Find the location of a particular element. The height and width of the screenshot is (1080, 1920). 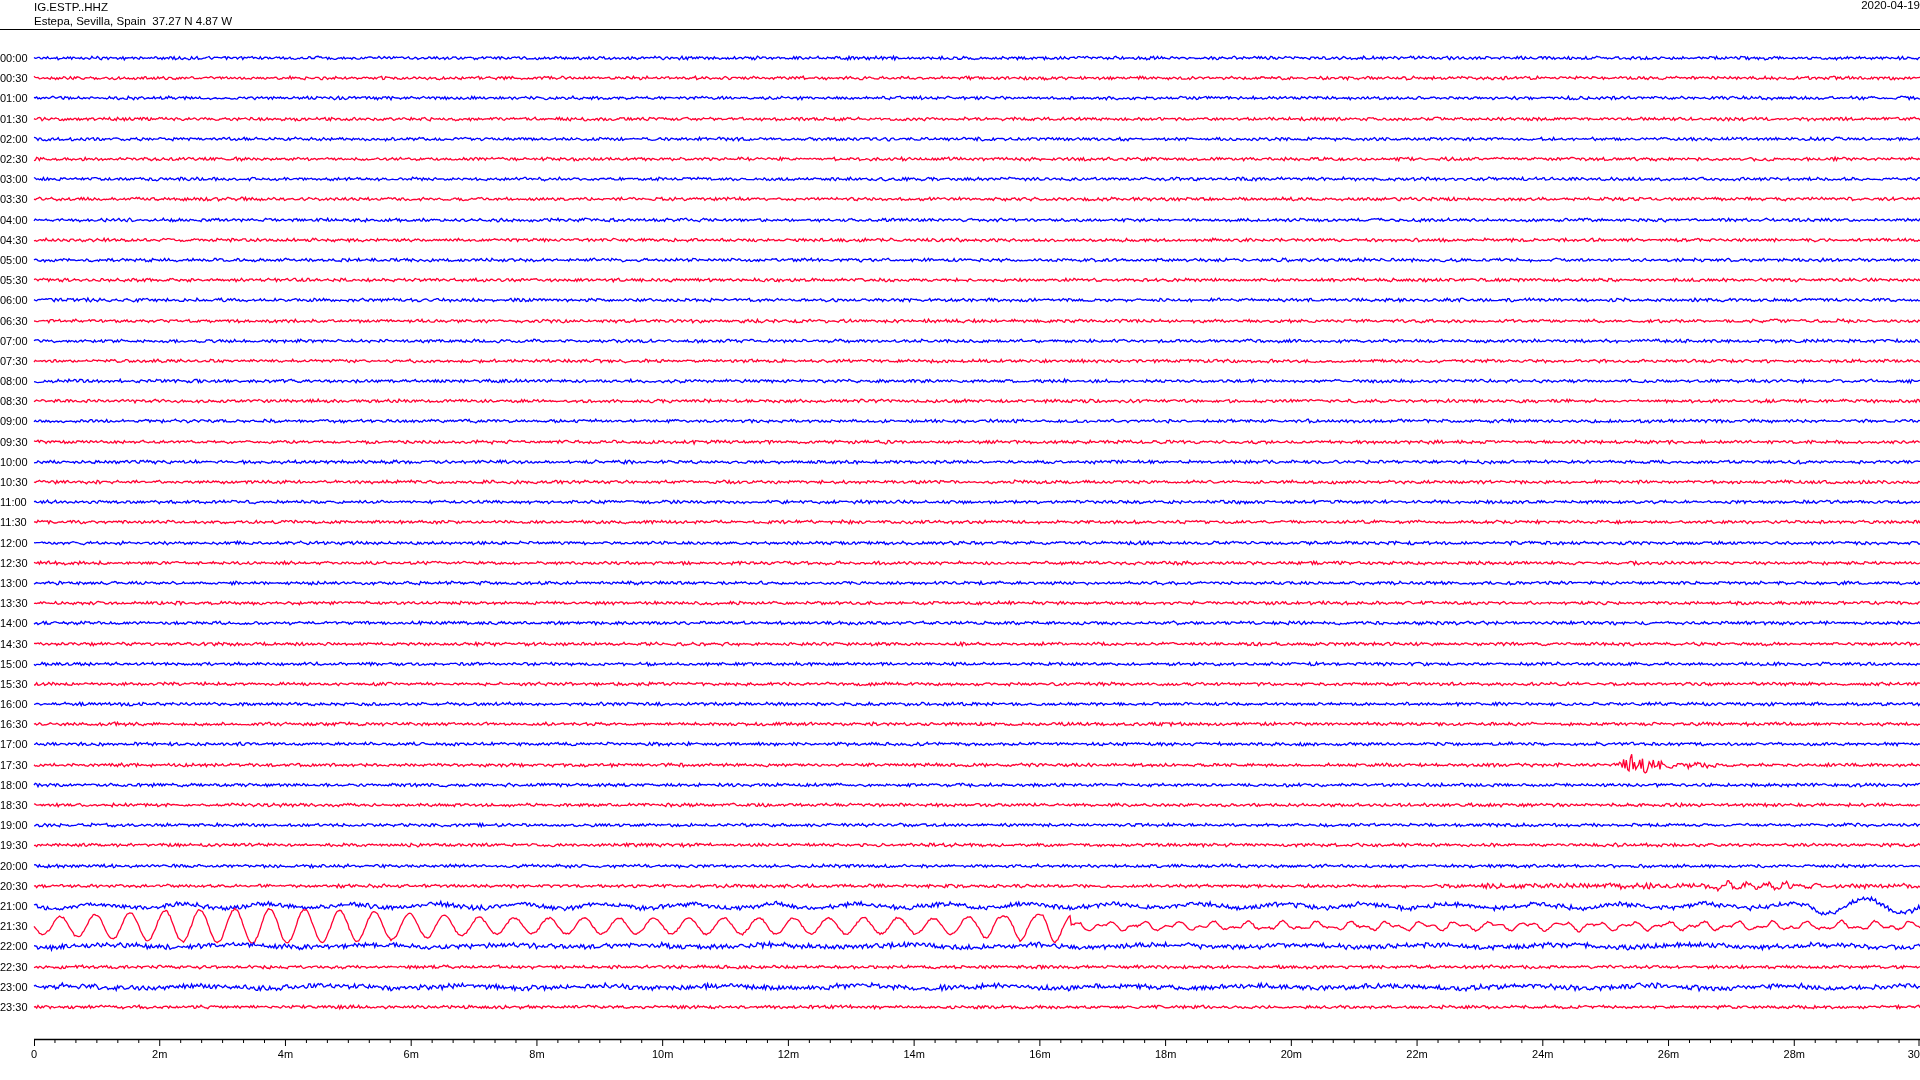

time-label: 10:30 is located at coordinates (14, 482).